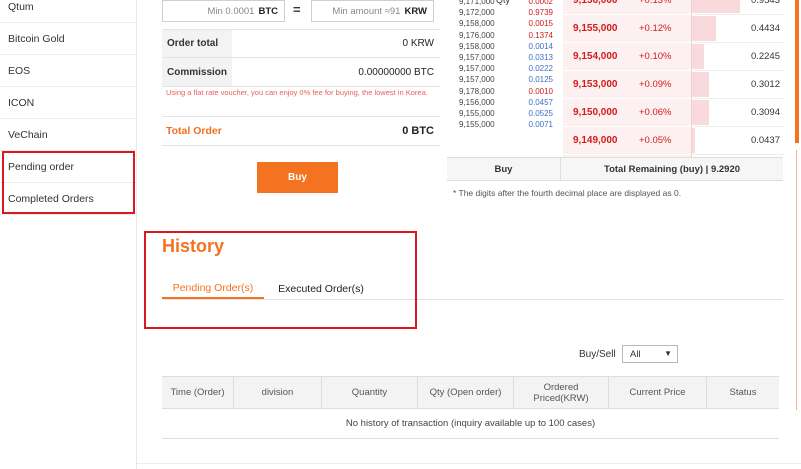 The width and height of the screenshot is (801, 469). Describe the element at coordinates (540, 113) in the screenshot. I see `trade-qty: 0.0525` at that location.